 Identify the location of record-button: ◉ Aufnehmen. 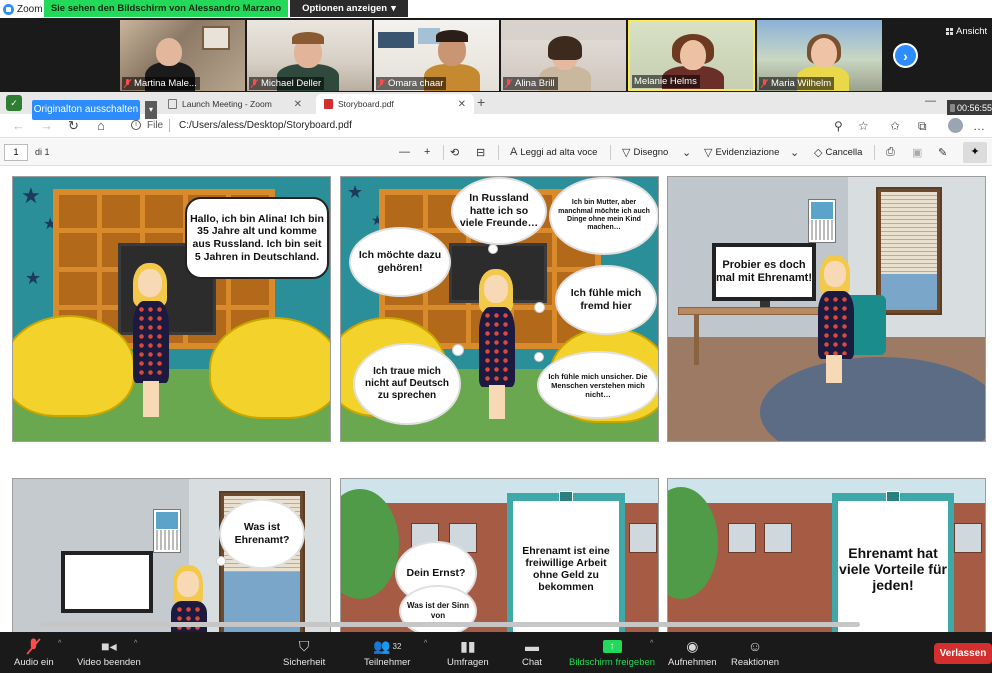
(692, 652).